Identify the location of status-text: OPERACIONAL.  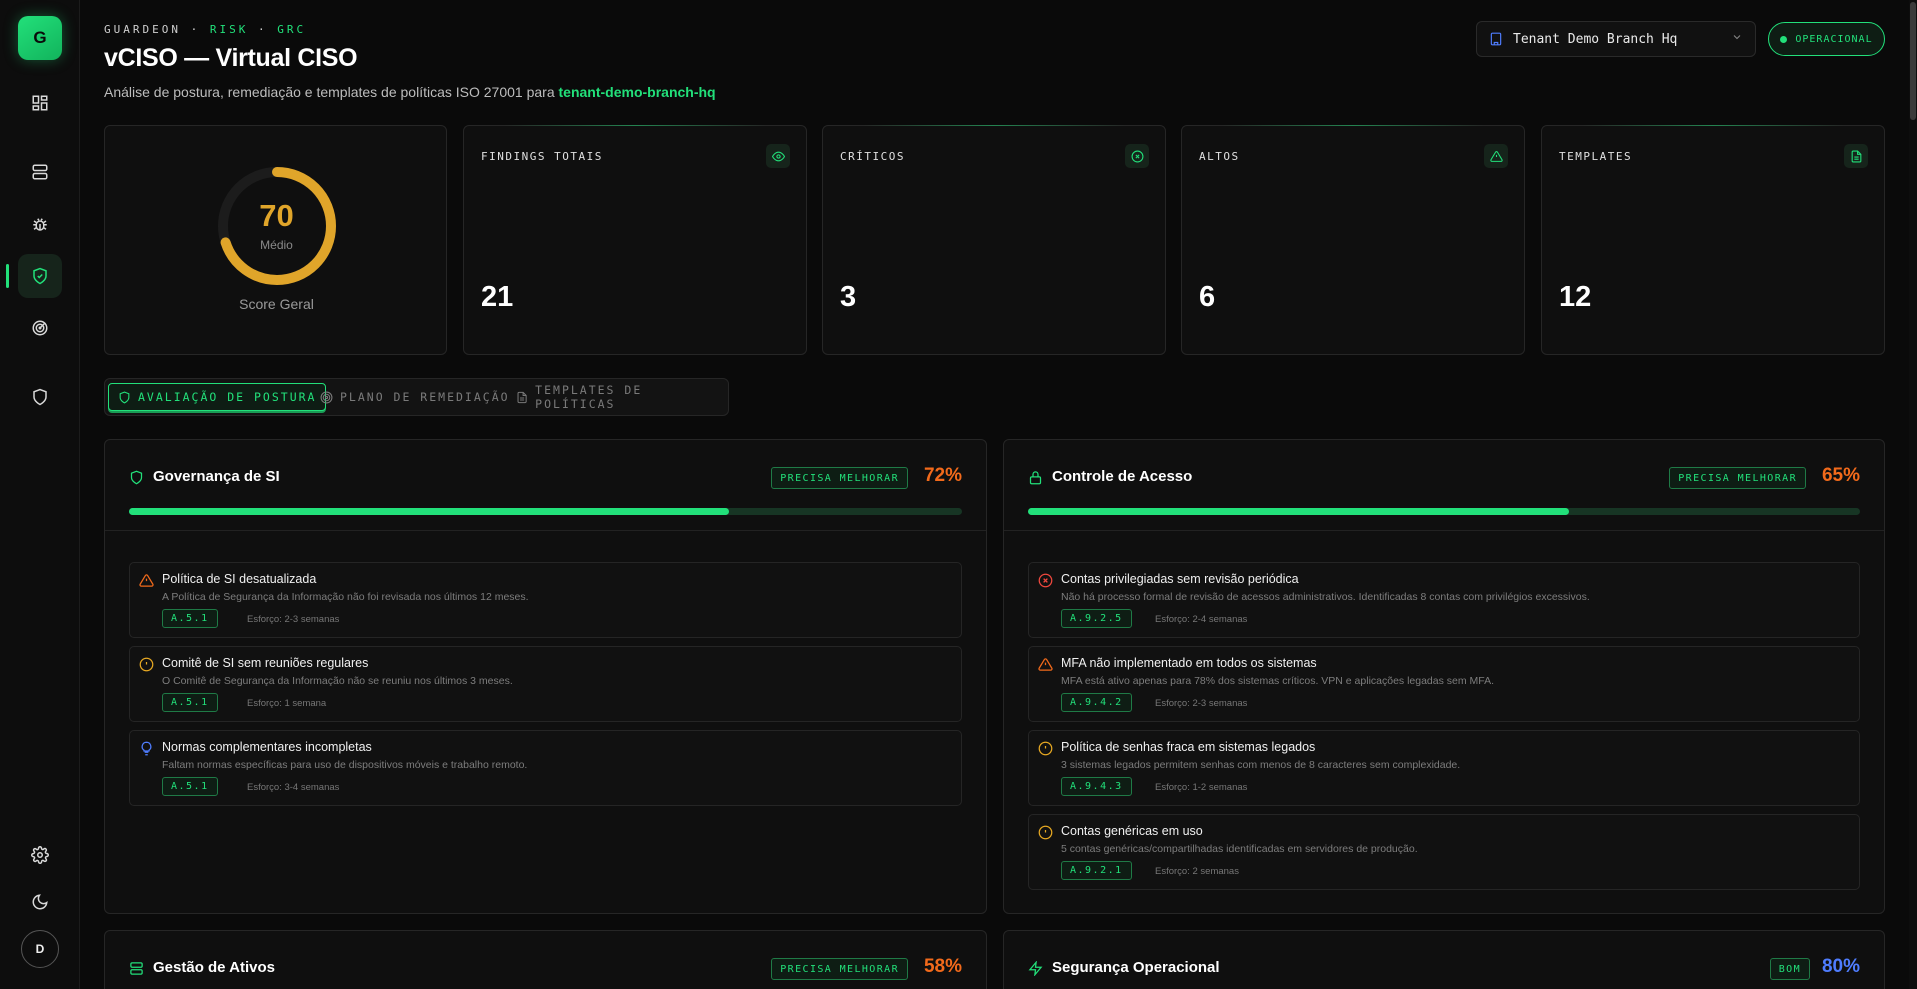
(1834, 39).